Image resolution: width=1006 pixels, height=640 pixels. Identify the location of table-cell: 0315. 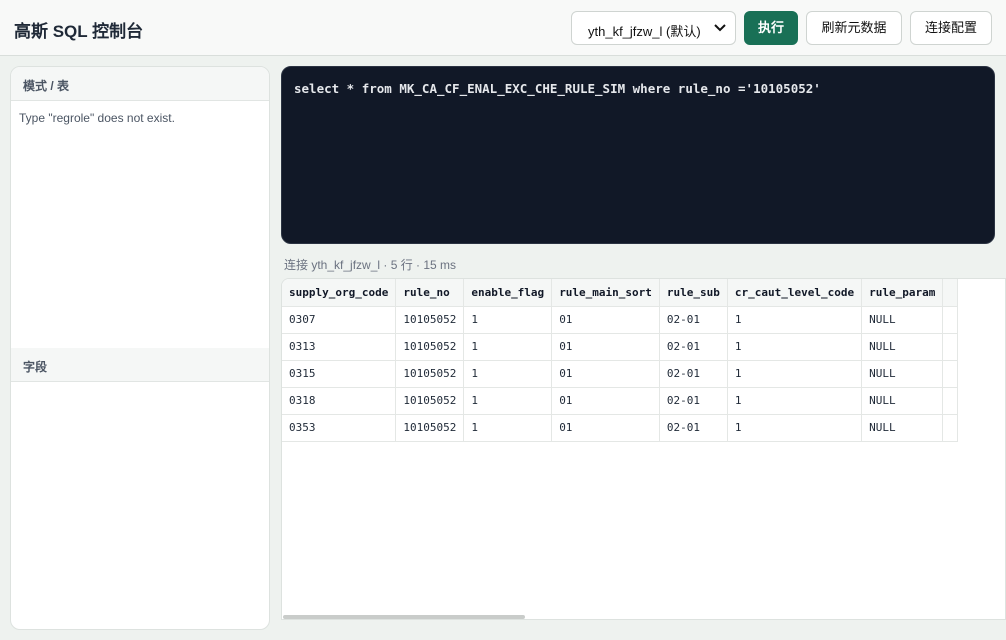
(339, 374).